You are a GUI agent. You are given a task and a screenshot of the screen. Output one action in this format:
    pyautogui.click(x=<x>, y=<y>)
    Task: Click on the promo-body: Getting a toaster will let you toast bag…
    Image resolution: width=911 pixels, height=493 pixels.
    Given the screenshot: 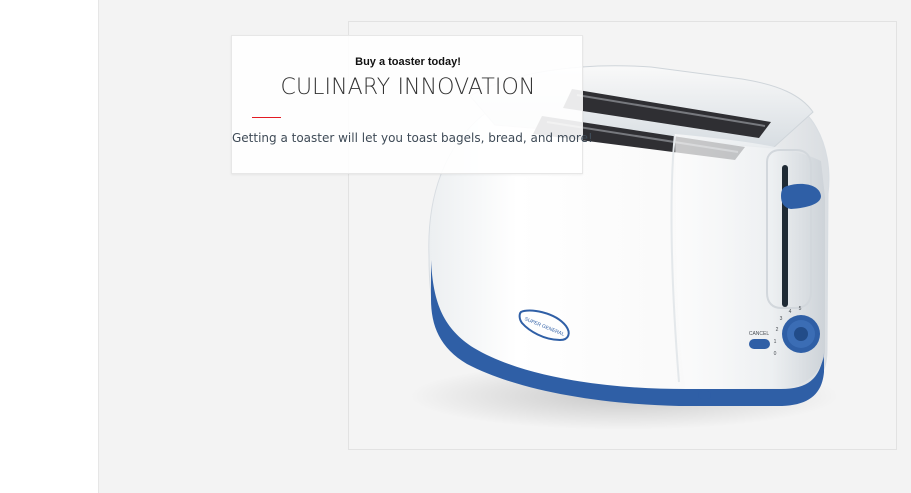 What is the action you would take?
    pyautogui.click(x=412, y=138)
    